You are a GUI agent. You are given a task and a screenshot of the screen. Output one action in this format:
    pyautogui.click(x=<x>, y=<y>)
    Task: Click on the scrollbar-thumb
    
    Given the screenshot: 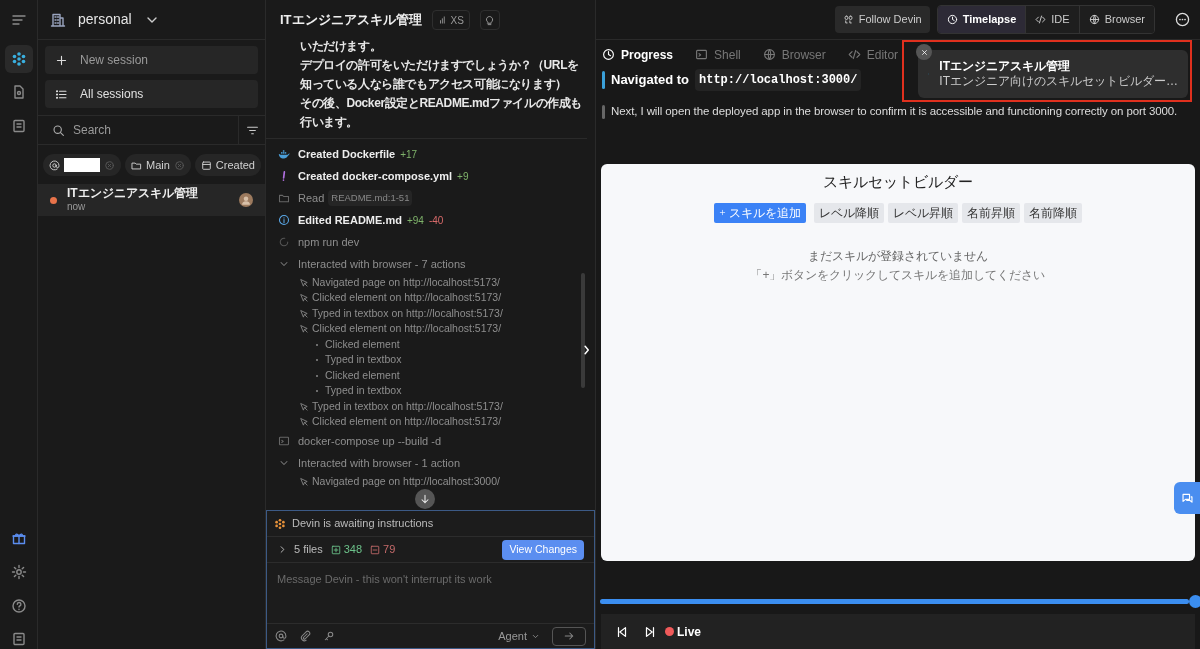 What is the action you would take?
    pyautogui.click(x=583, y=330)
    